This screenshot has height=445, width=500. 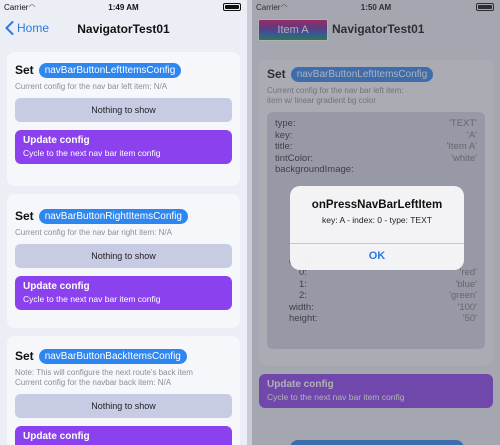 I want to click on update-config-button: Update config, so click(x=123, y=435).